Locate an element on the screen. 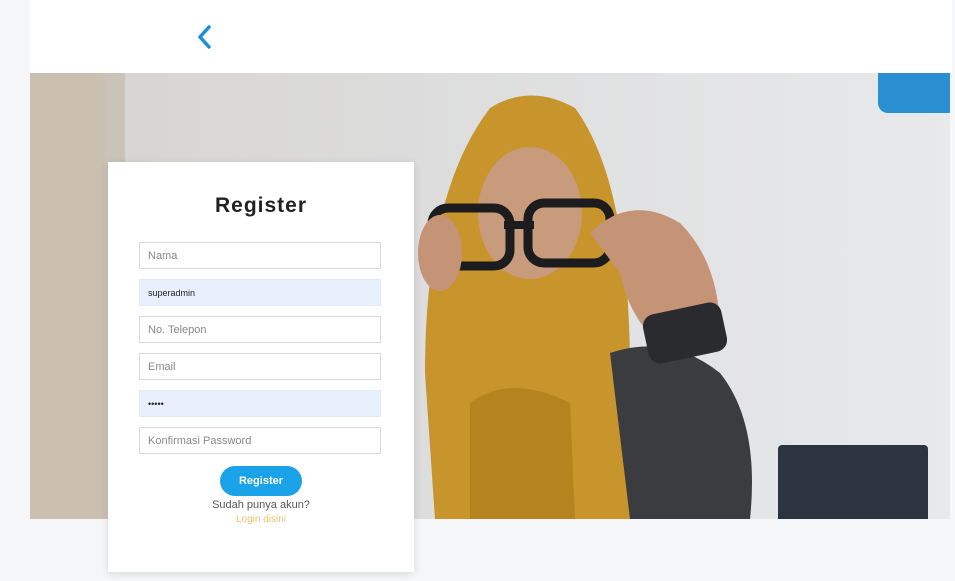  chevron-left-icon is located at coordinates (204, 37).